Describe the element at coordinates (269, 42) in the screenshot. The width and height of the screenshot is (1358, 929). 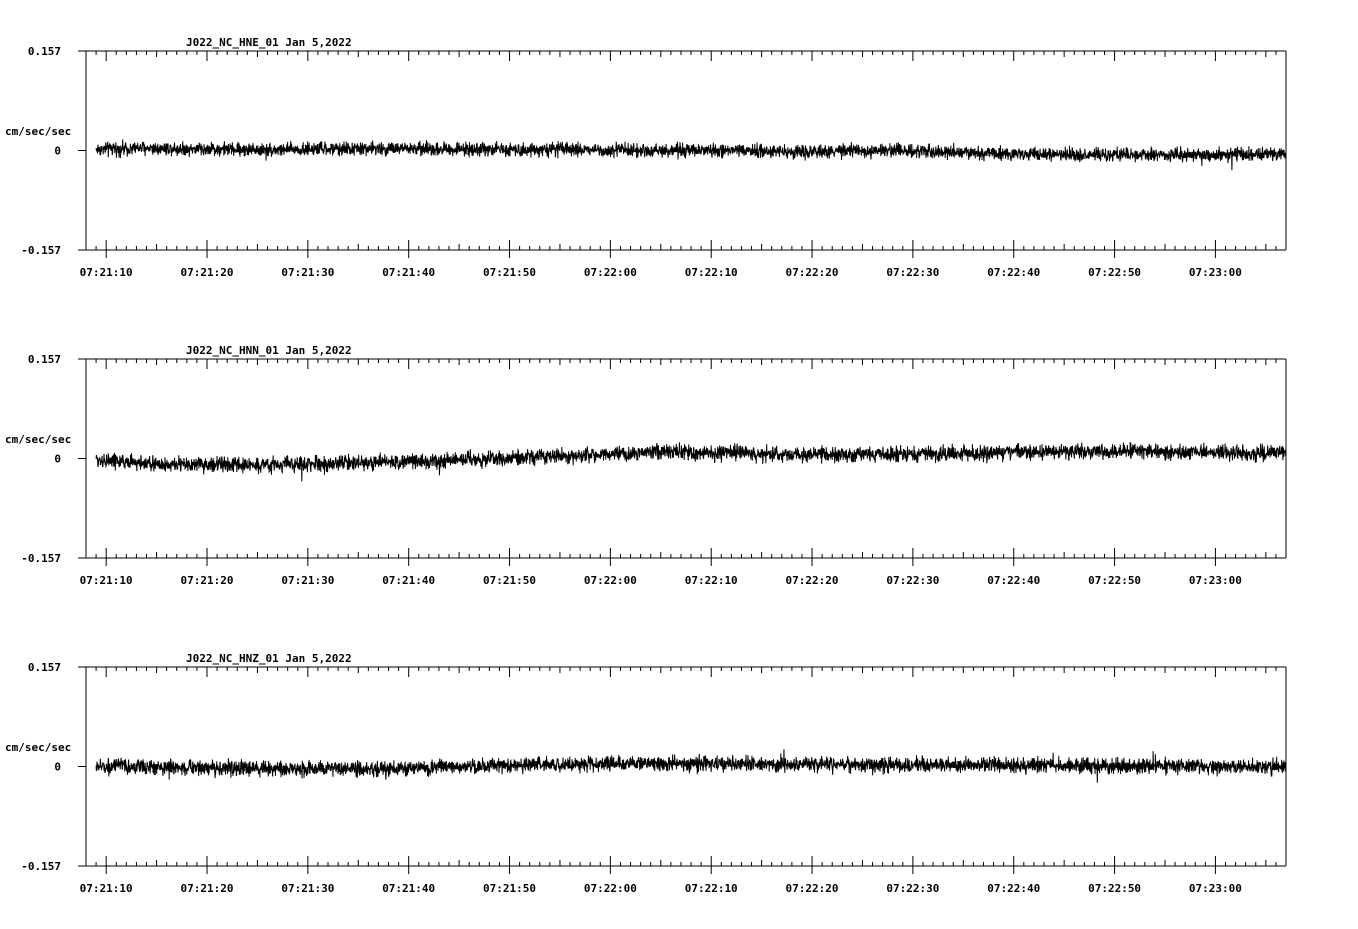
I see `panel-title: J022_NC_HNE_01 Jan 5,2022` at that location.